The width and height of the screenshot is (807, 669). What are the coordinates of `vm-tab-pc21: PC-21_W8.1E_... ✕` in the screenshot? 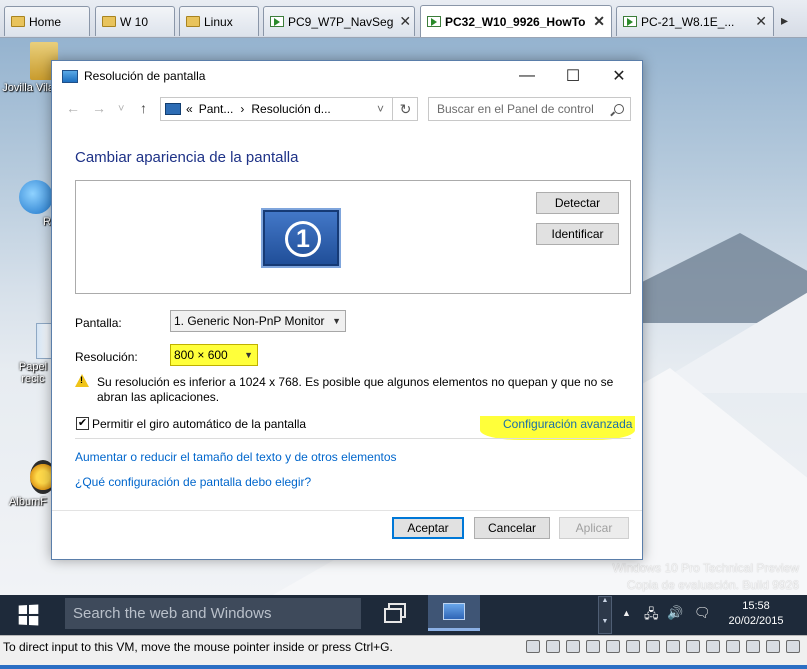 It's located at (695, 21).